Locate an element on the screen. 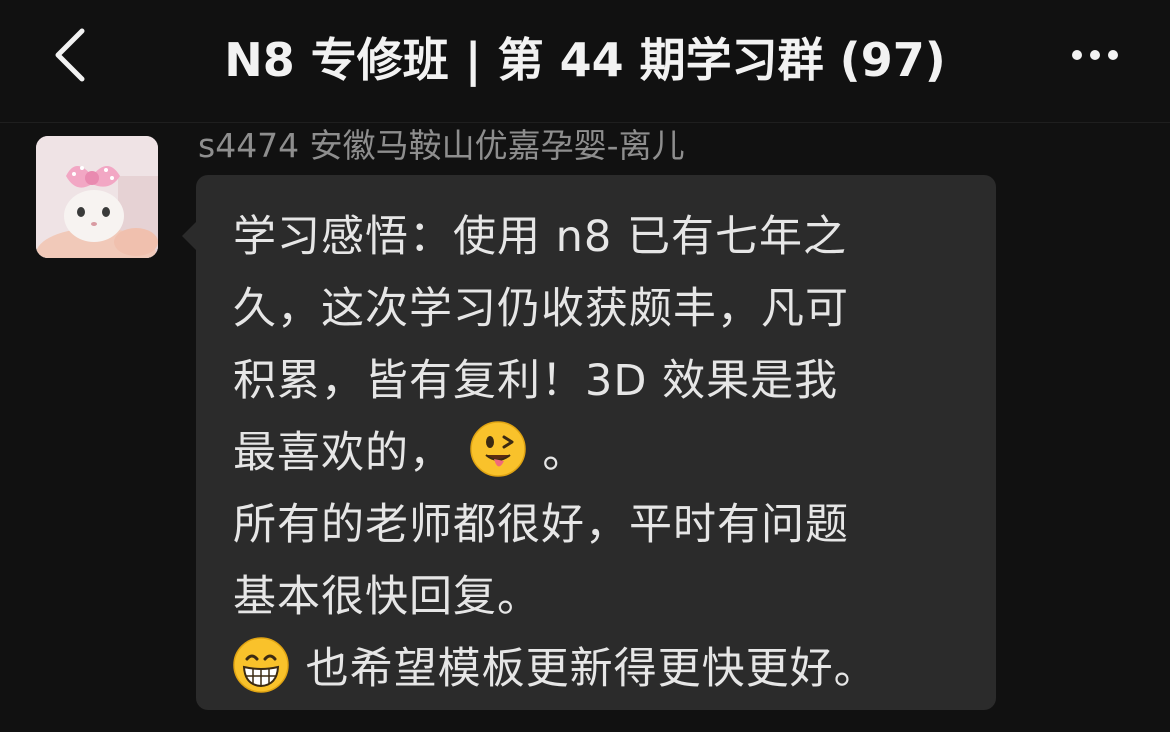 Image resolution: width=1170 pixels, height=732 pixels. message-text: 也希望模板更新得更快更好。 is located at coordinates (591, 669).